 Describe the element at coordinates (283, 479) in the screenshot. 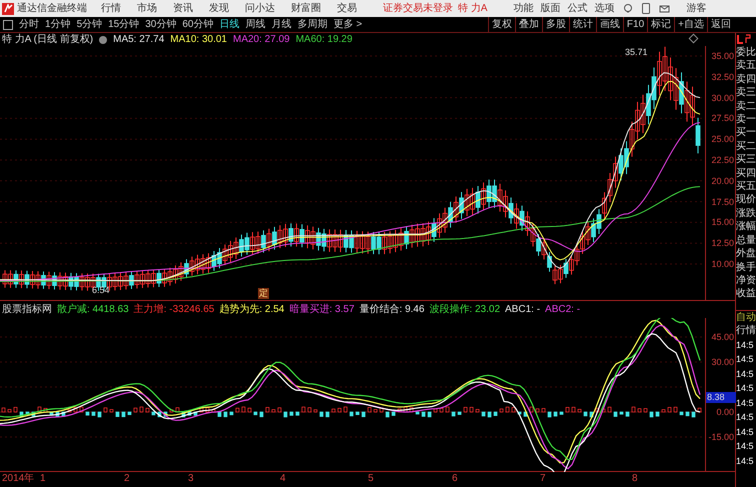

I see `time-axis-label: 4` at that location.